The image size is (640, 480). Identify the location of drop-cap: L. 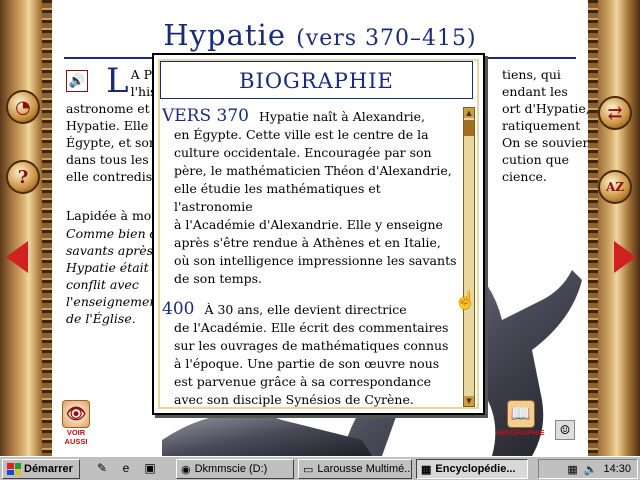
(117, 81).